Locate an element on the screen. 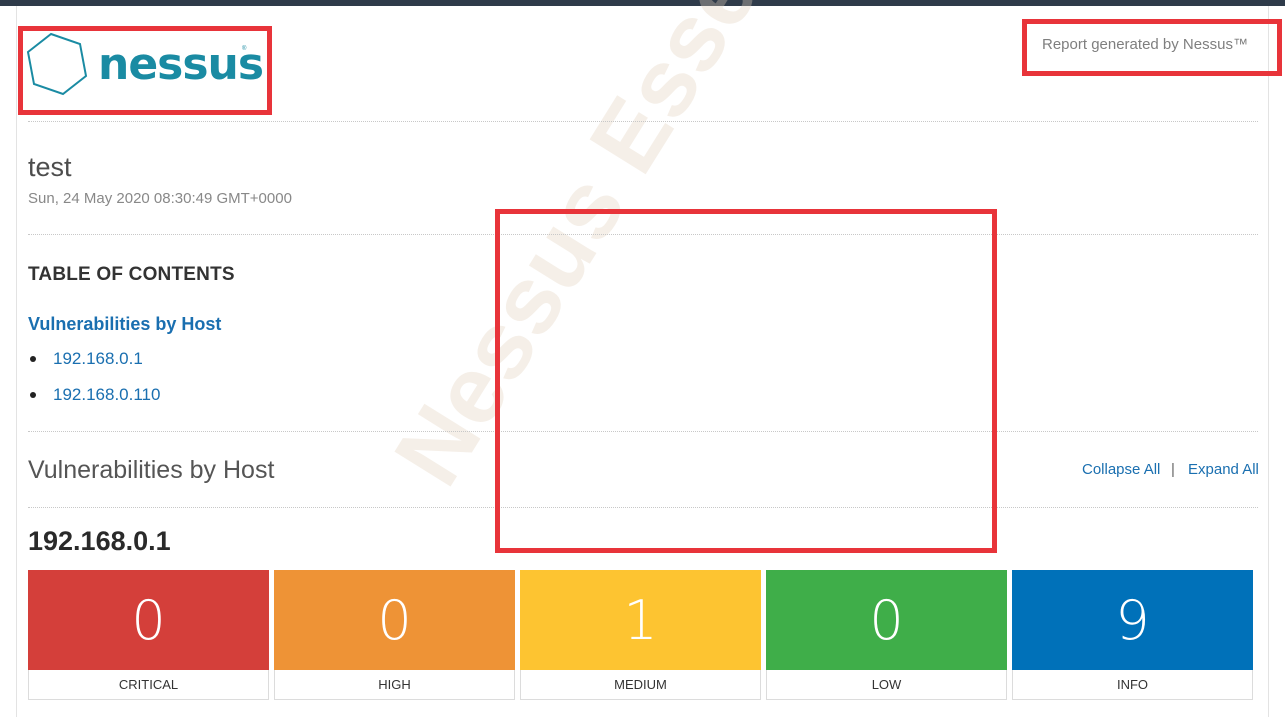 The height and width of the screenshot is (717, 1285). page-border-left is located at coordinates (16, 361).